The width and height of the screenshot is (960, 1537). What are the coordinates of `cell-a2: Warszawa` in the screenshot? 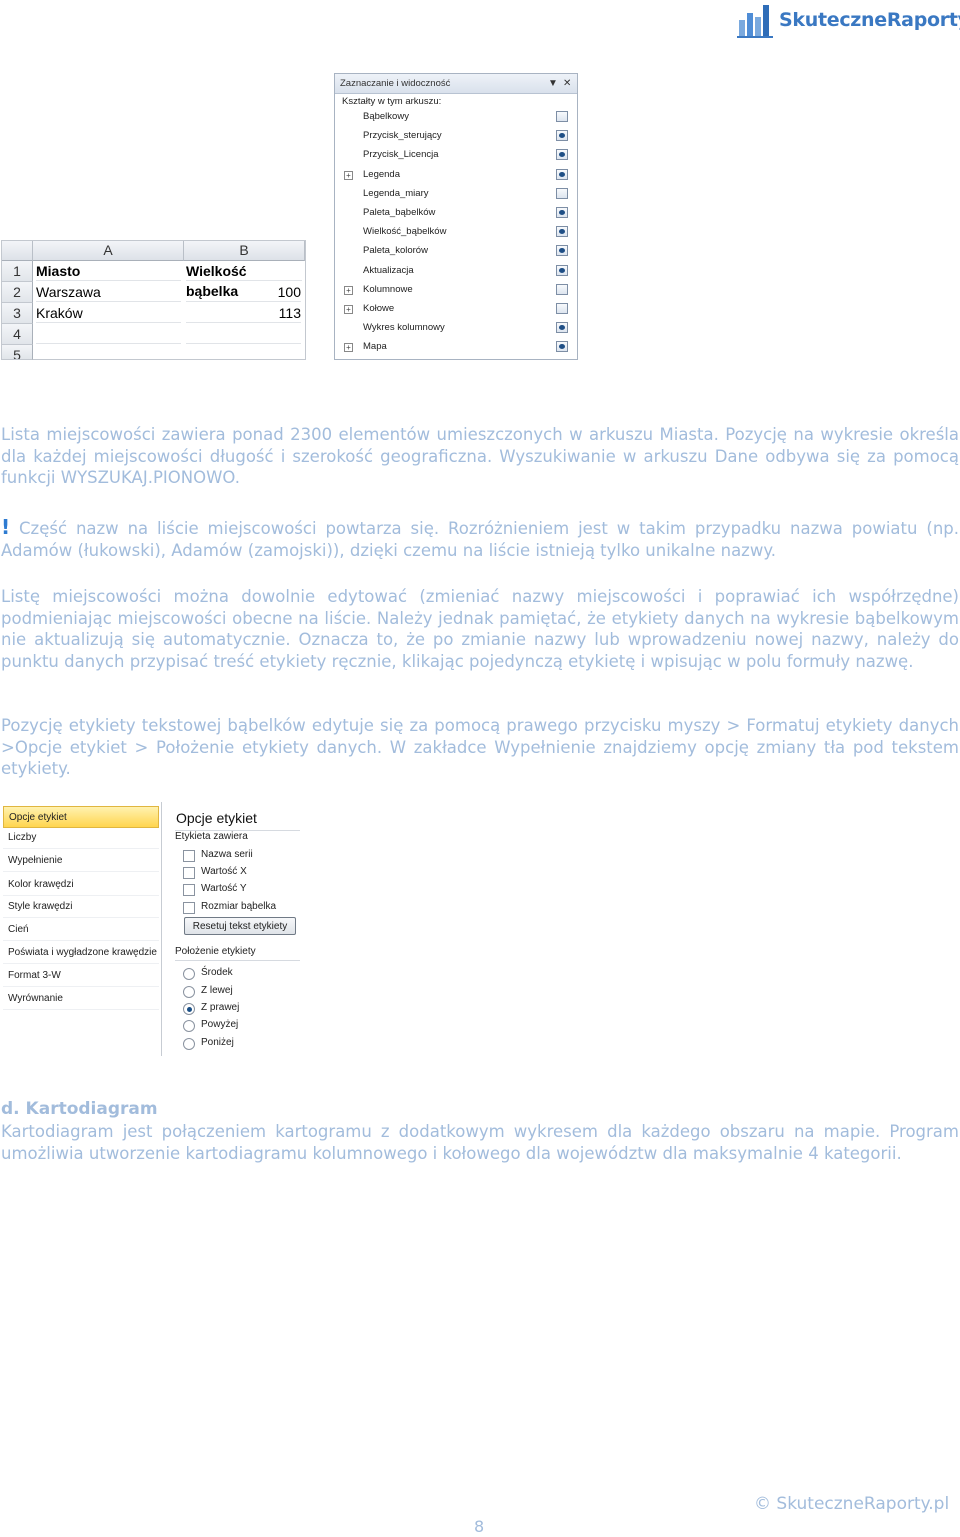 It's located at (108, 292).